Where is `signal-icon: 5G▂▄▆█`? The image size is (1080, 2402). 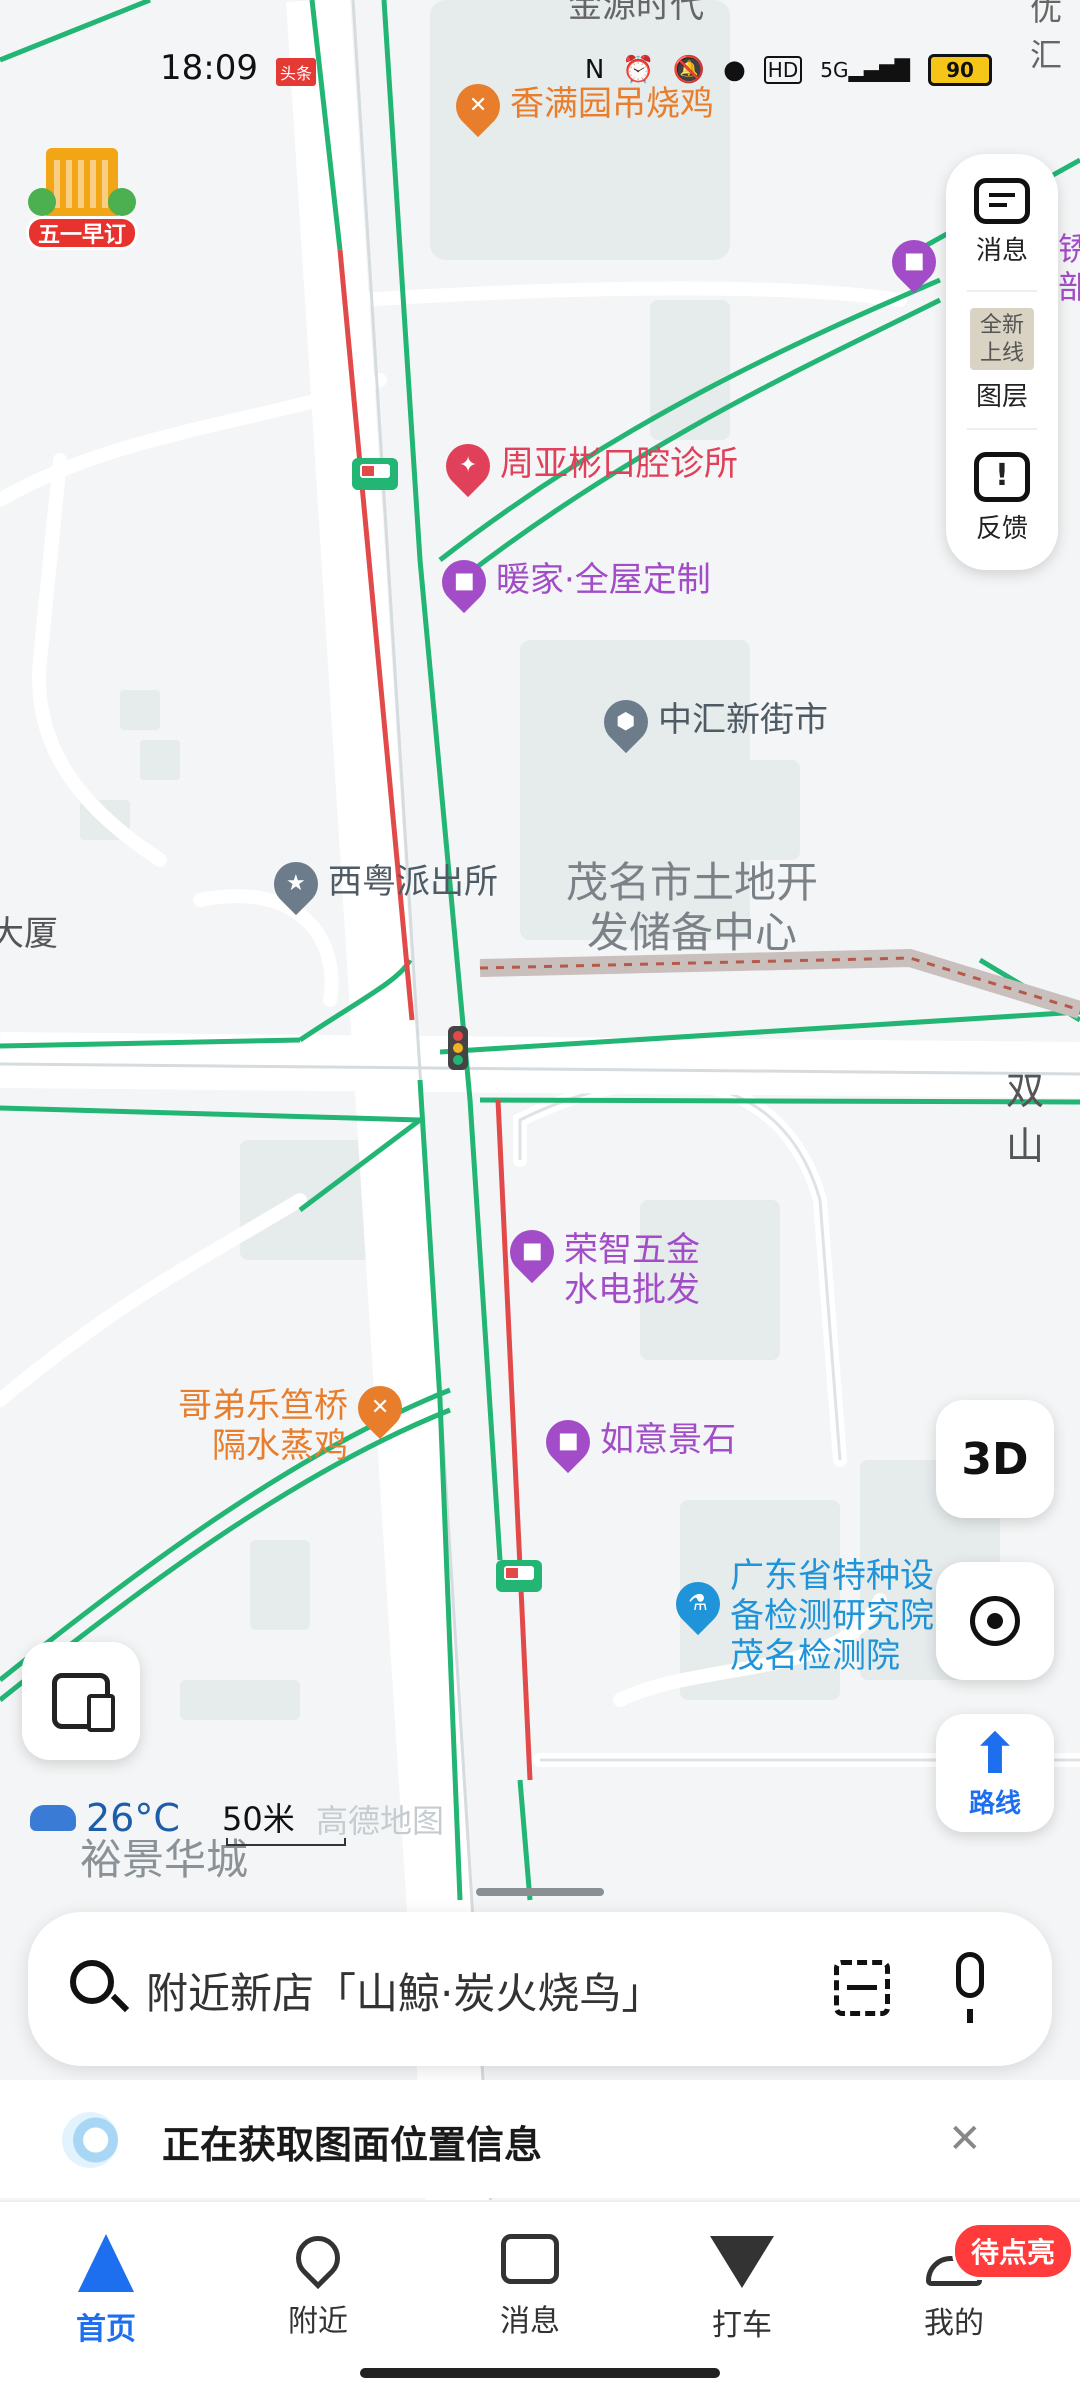 signal-icon: 5G▂▄▆█ is located at coordinates (865, 70).